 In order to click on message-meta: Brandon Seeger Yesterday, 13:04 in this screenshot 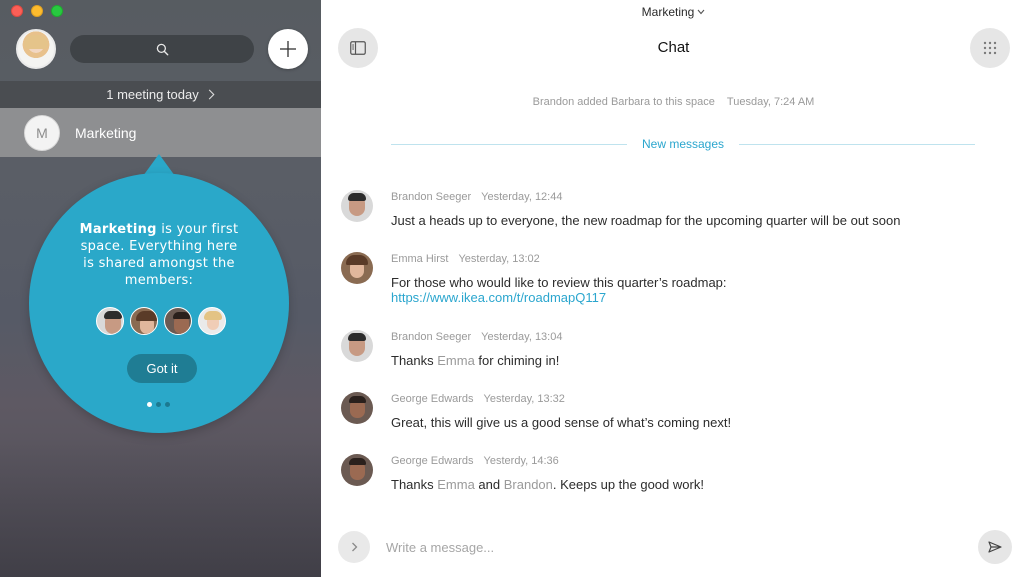, I will do `click(476, 337)`.